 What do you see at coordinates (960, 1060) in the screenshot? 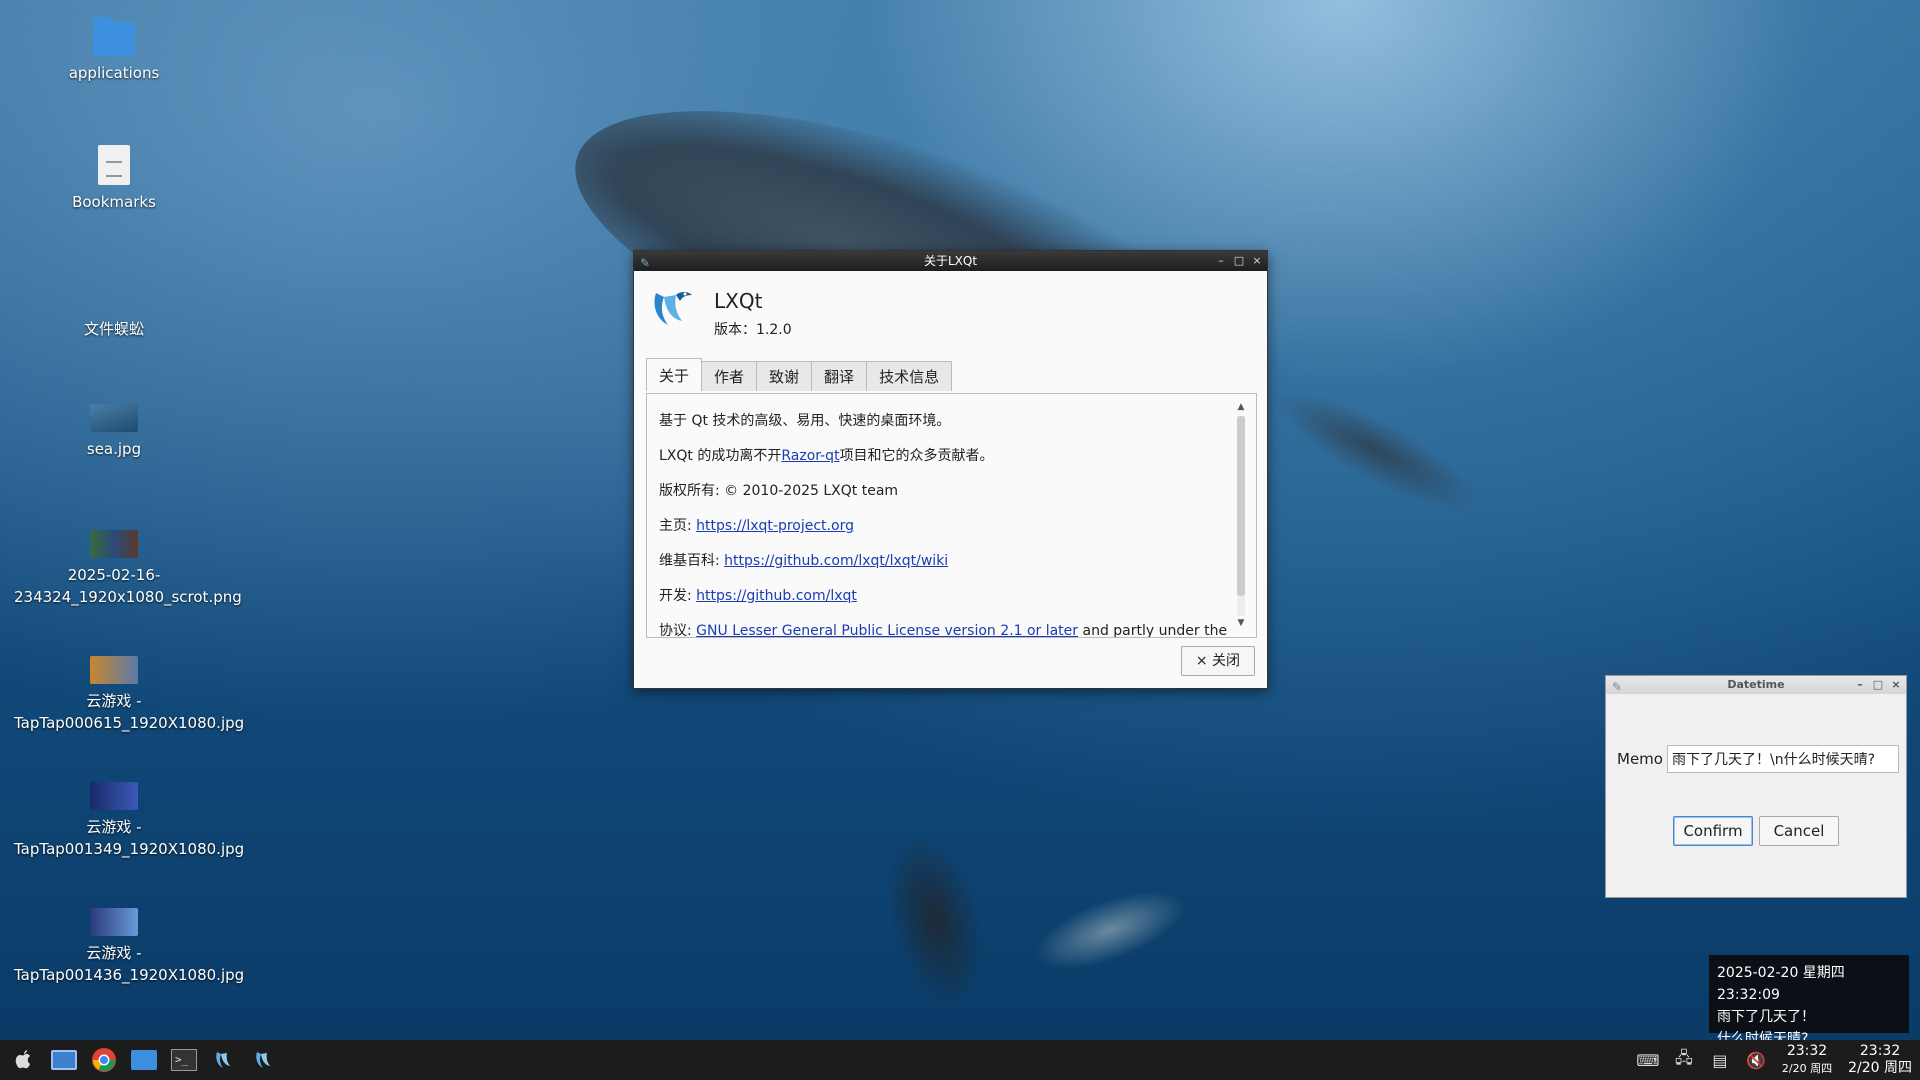
I see `taskbar: >_ ⌨ 🖧 ▤ 🔇 23:32 2/20 周四 23:32 2/20 周四` at bounding box center [960, 1060].